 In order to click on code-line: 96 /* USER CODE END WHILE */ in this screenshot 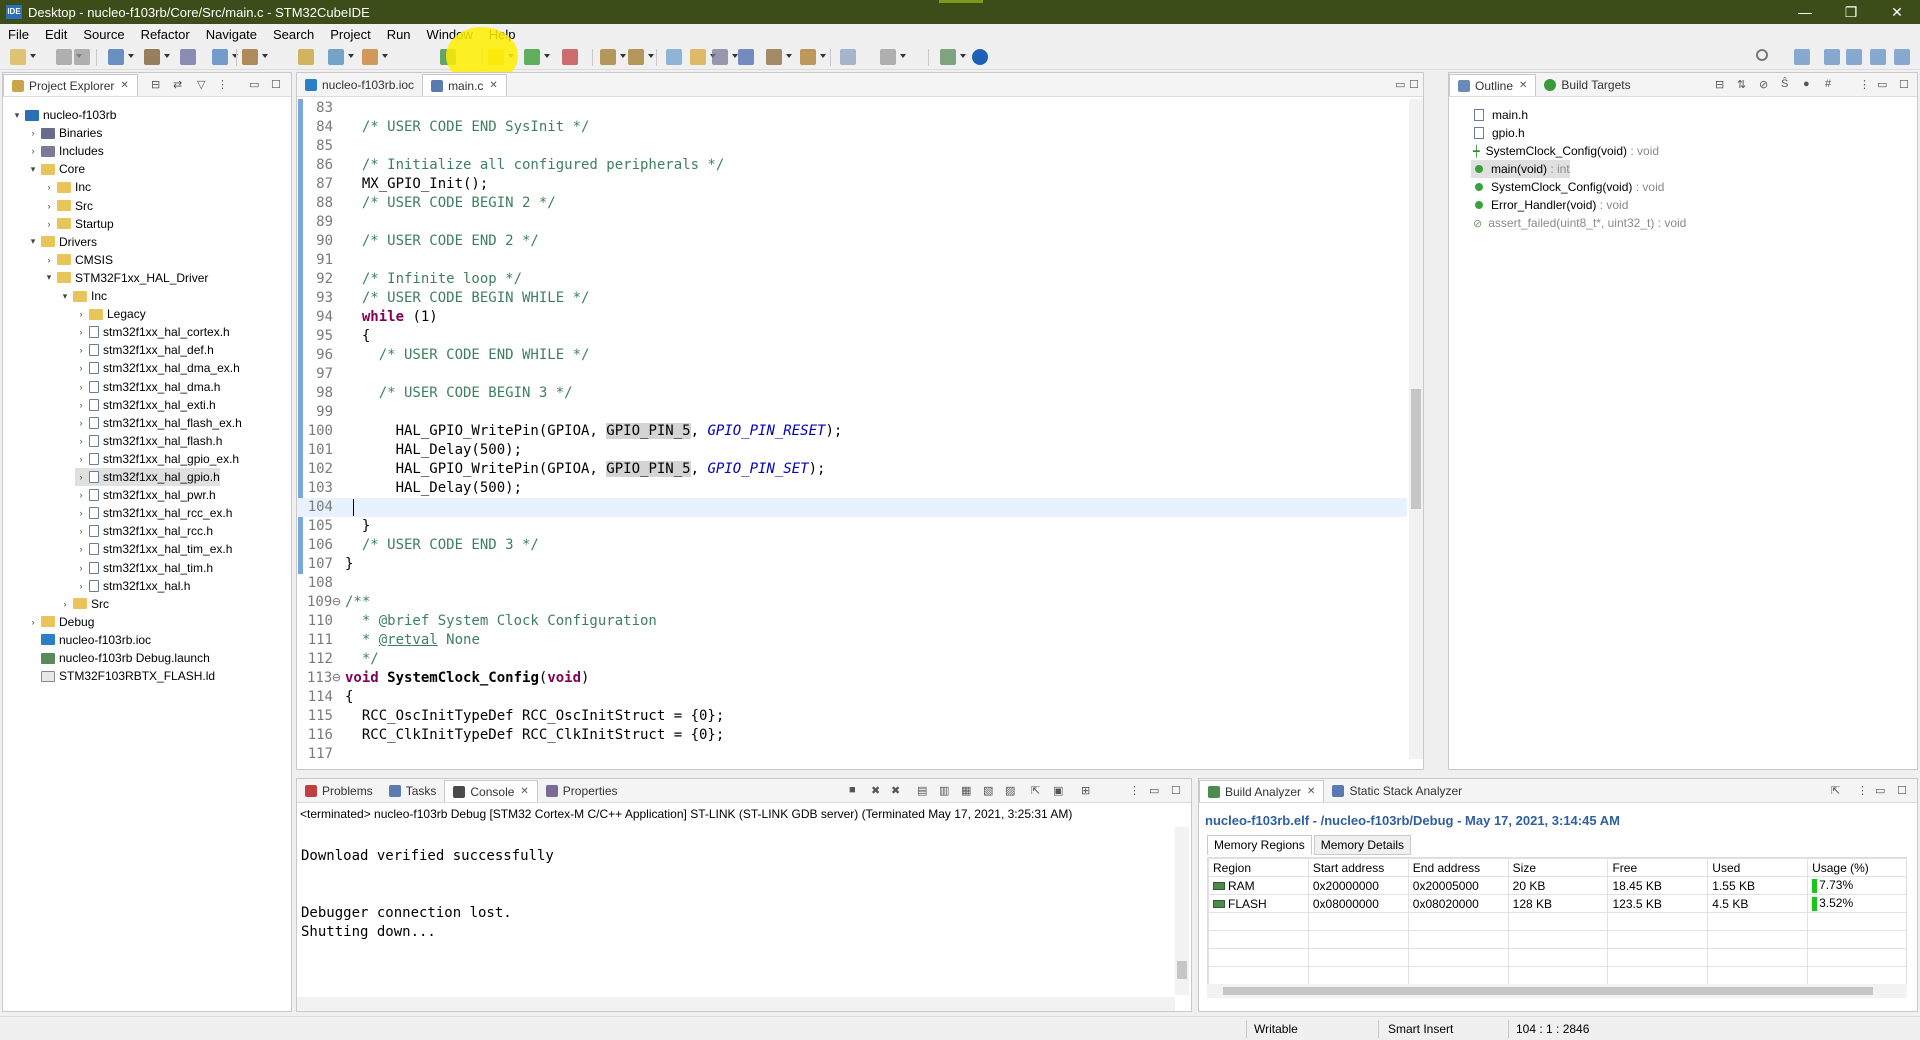, I will do `click(852, 355)`.